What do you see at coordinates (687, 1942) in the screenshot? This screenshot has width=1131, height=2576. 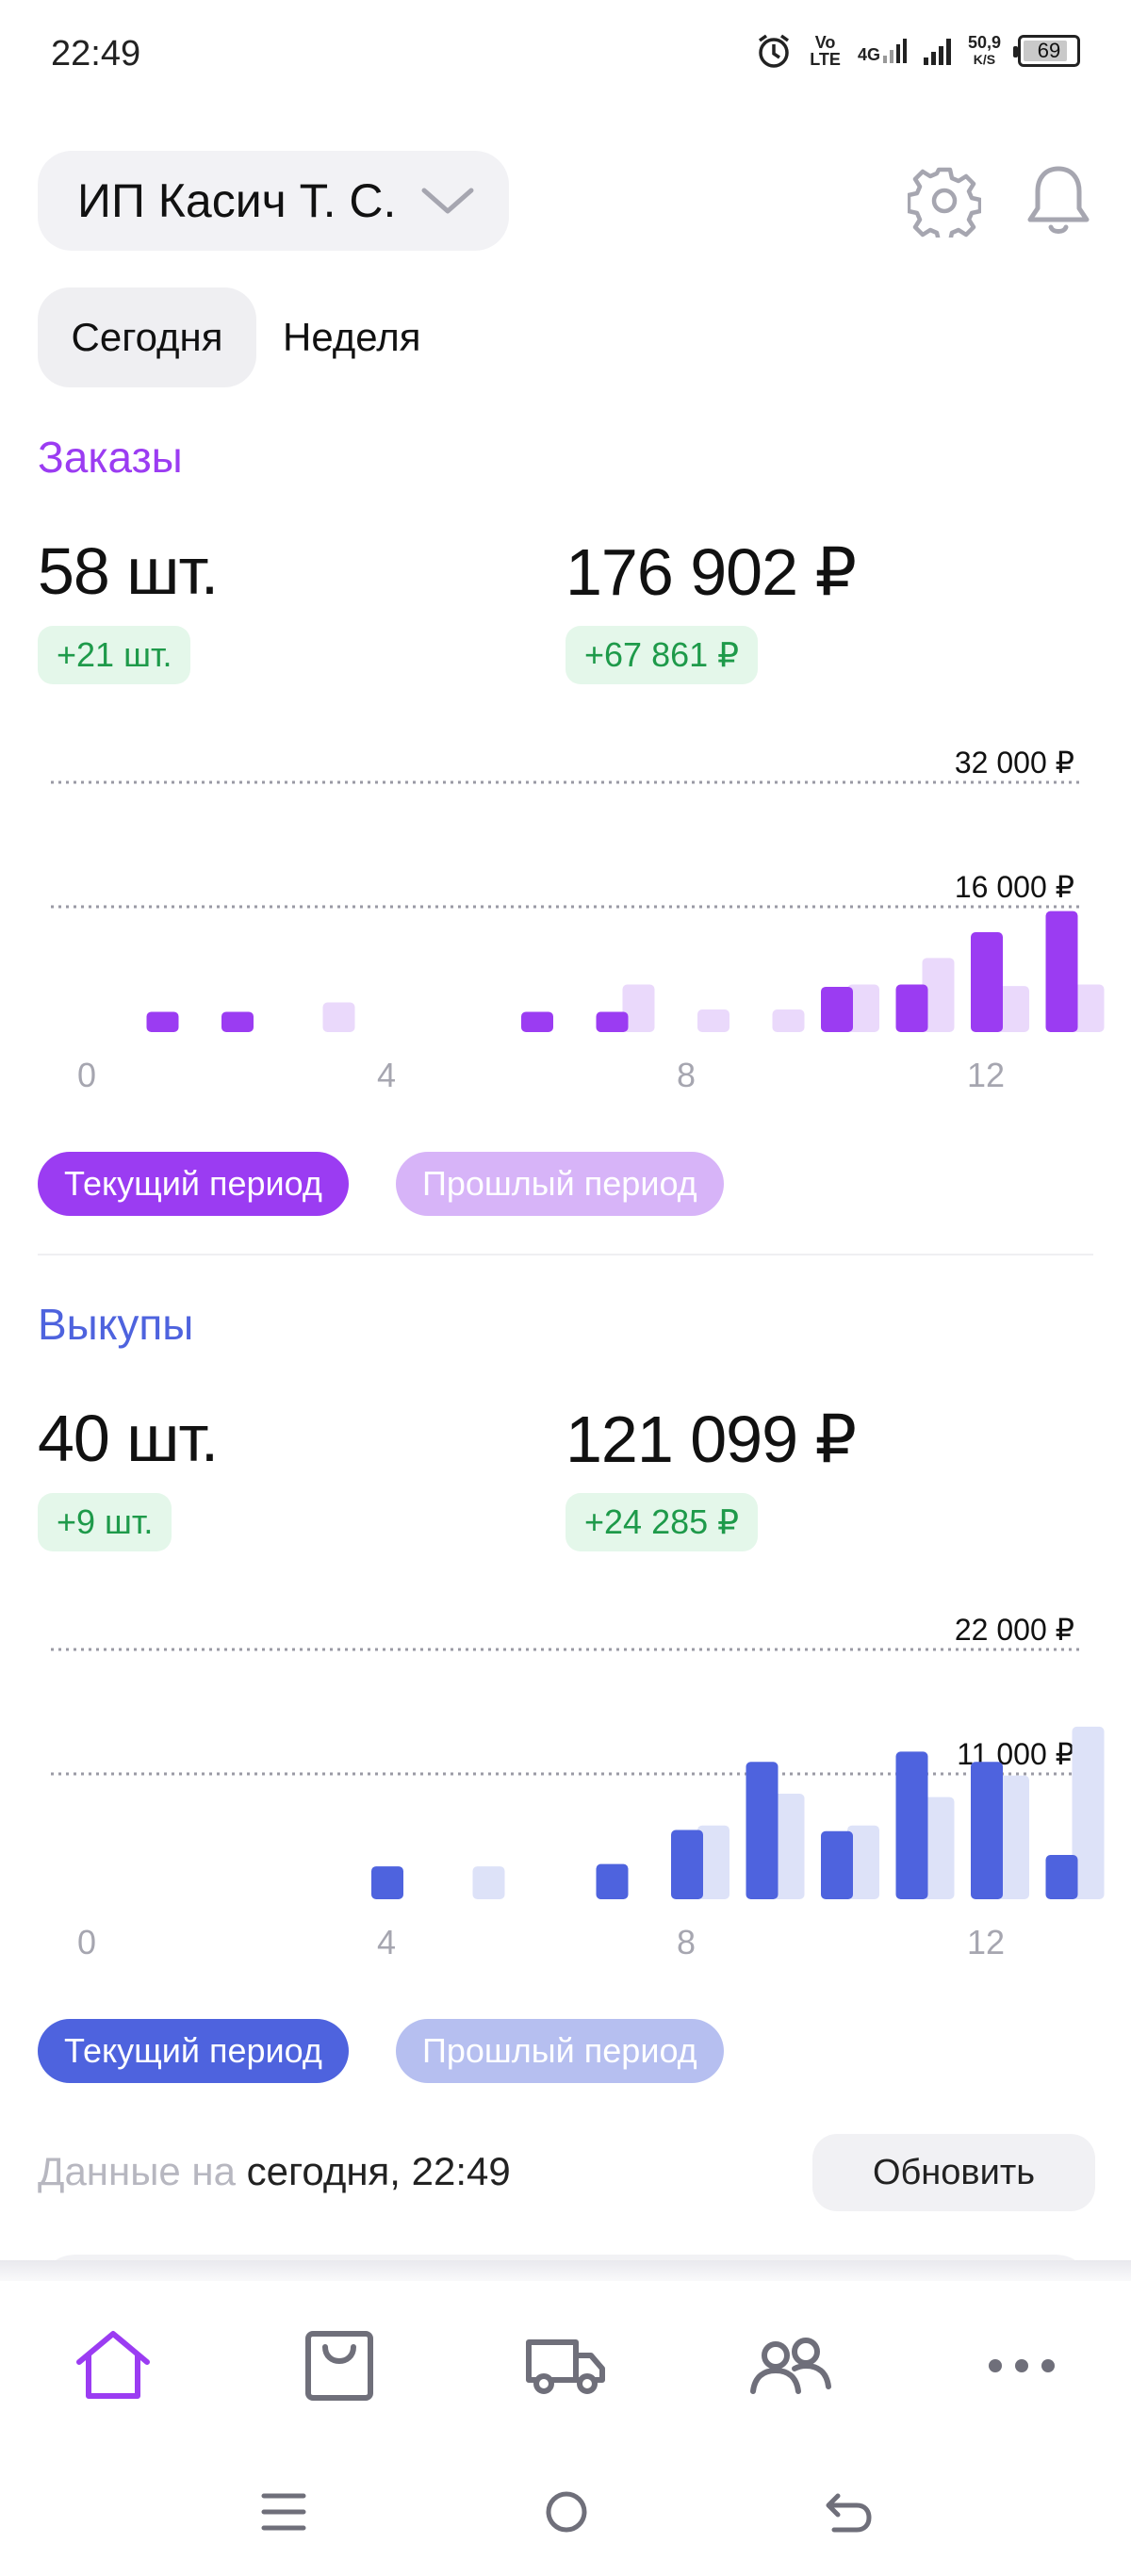 I see `buyouts-x-tick: 8` at bounding box center [687, 1942].